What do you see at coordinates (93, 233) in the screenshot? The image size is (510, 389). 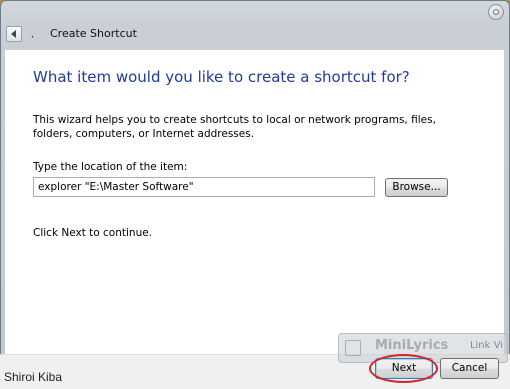 I see `continue-hint: Click Next to continue.` at bounding box center [93, 233].